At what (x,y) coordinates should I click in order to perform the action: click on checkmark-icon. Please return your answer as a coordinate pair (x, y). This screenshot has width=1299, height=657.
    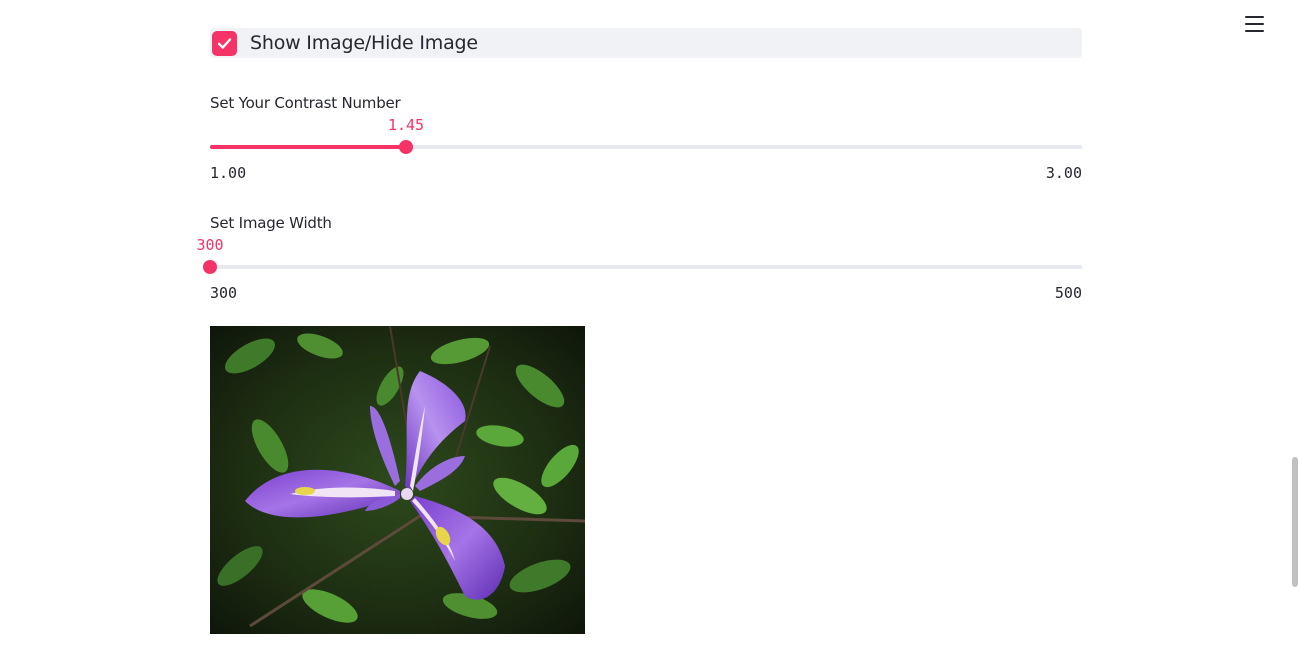
    Looking at the image, I should click on (224, 43).